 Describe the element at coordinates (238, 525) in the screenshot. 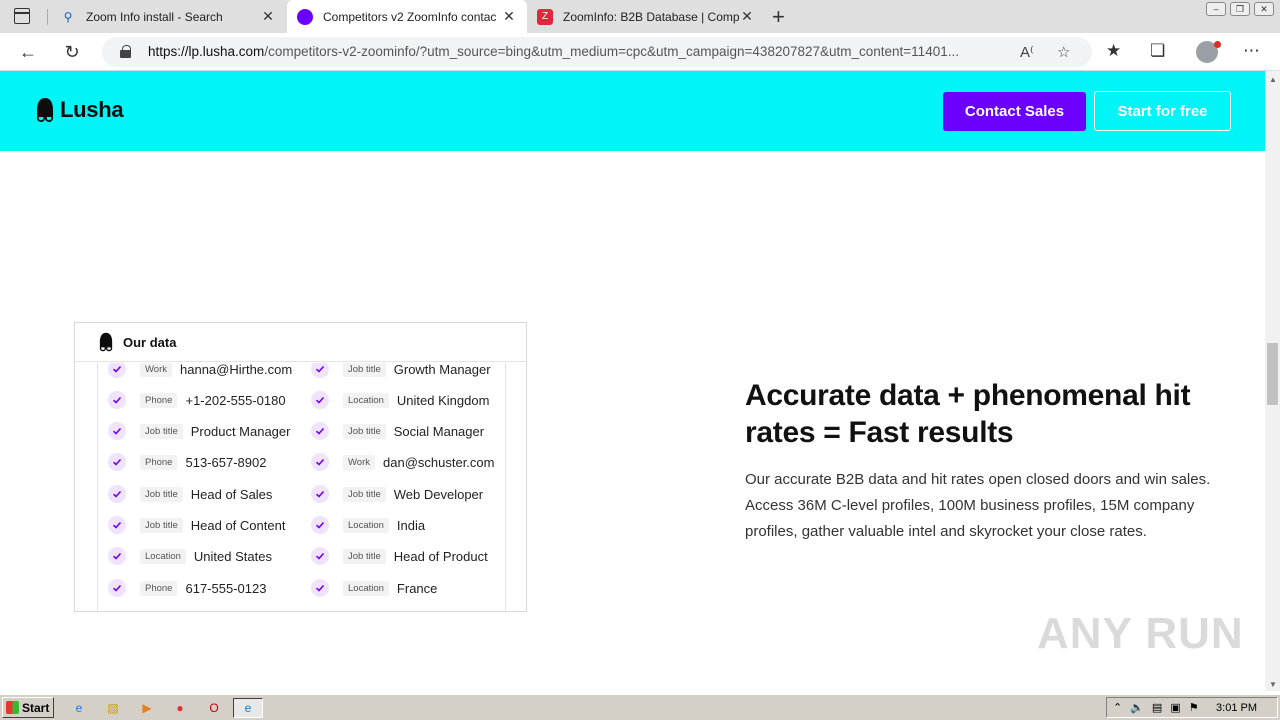

I see `field-value: Head of Content` at that location.